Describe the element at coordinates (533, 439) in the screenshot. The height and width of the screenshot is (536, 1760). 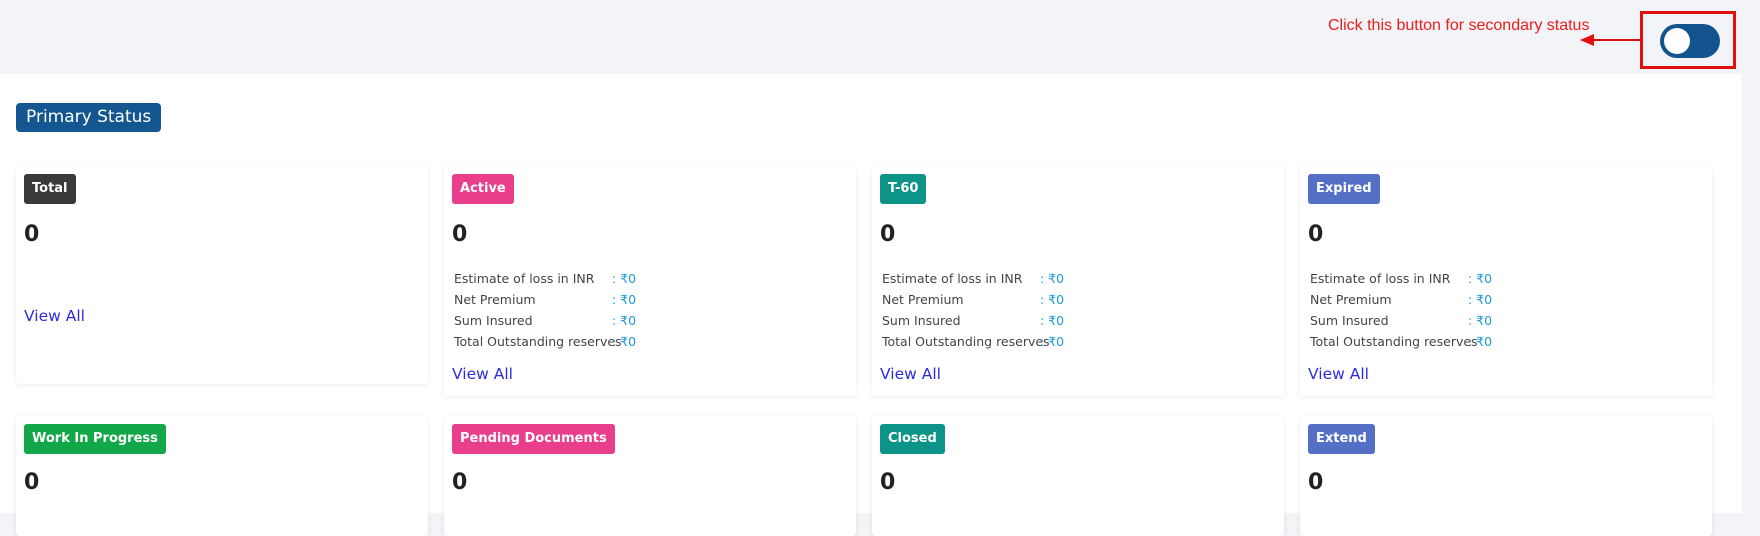
I see `status-badge: Pending Documents` at that location.